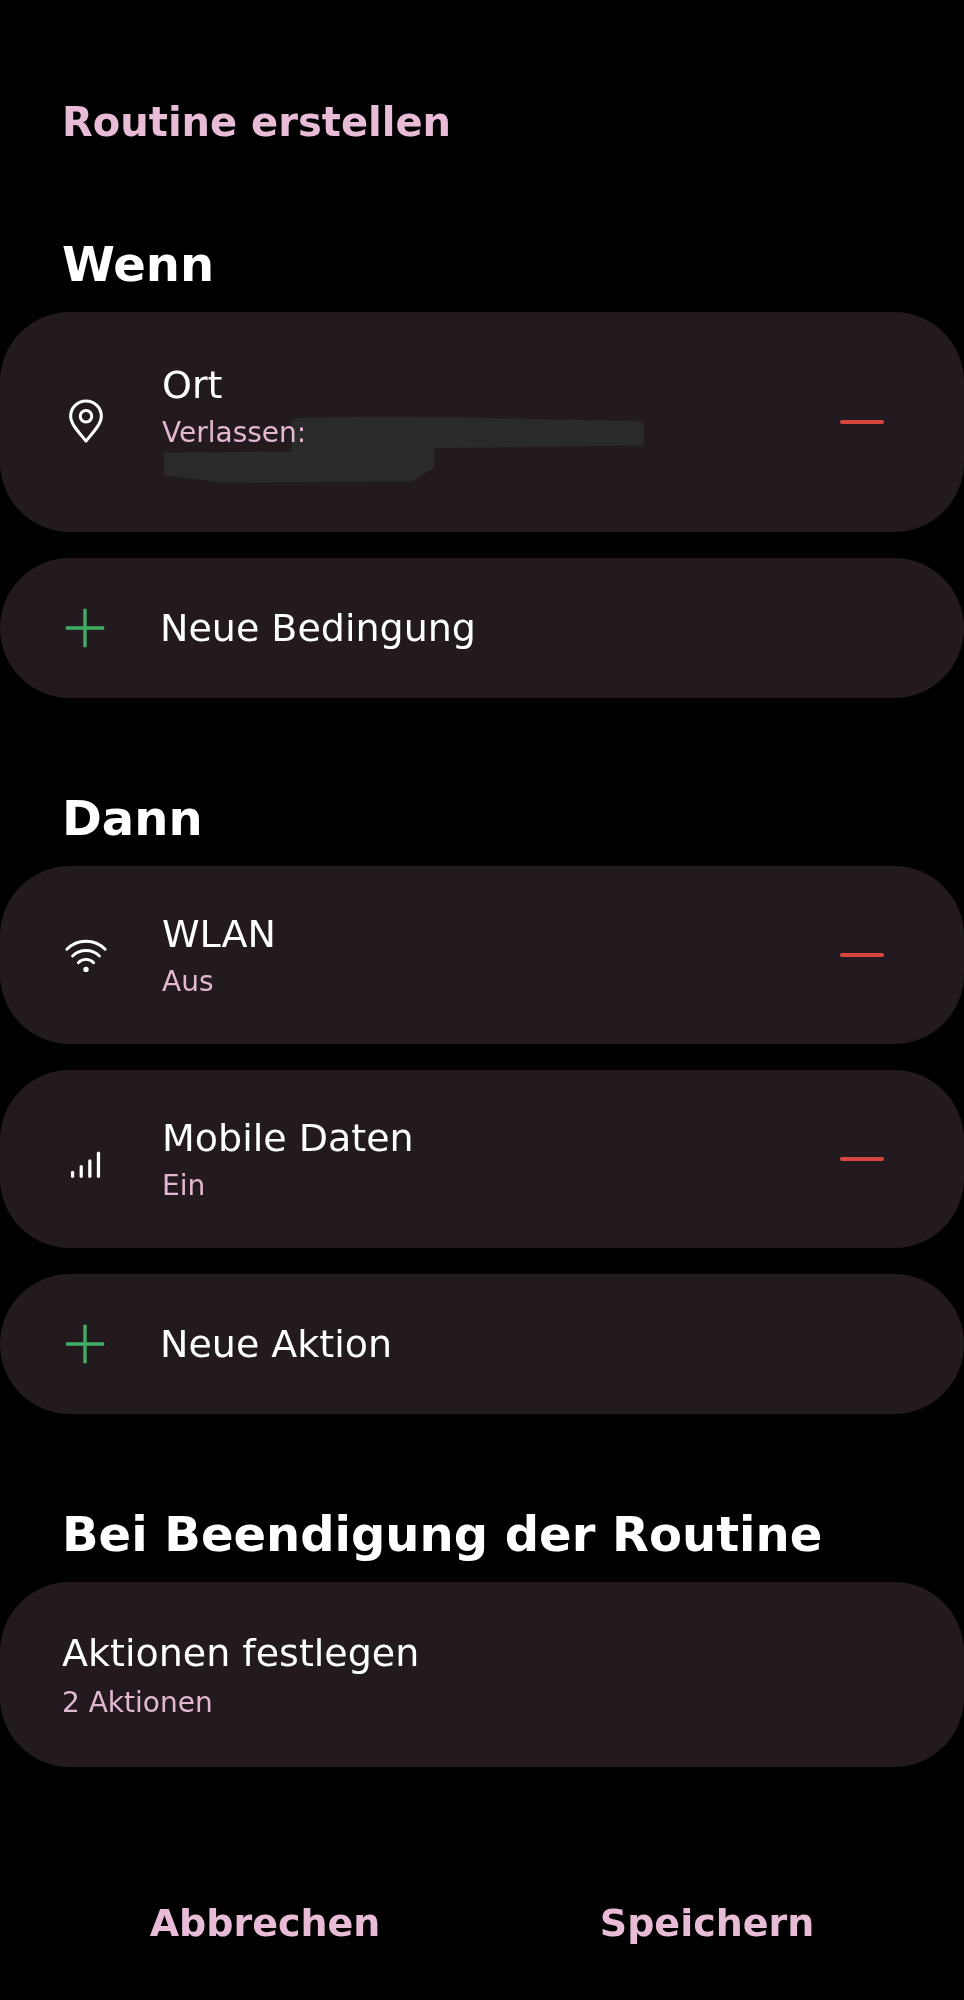 This screenshot has height=2000, width=964. I want to click on screen-title: Routine erstellen, so click(257, 122).